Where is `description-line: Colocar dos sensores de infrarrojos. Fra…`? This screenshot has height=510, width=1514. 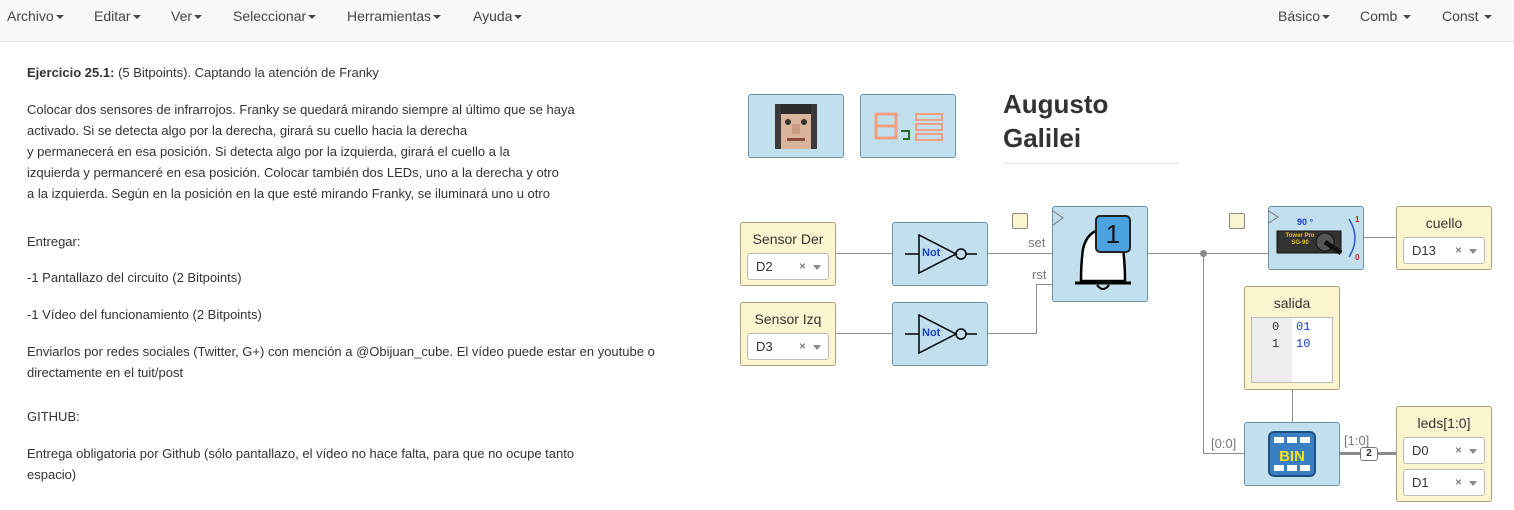
description-line: Colocar dos sensores de infrarrojos. Fra… is located at coordinates (301, 109).